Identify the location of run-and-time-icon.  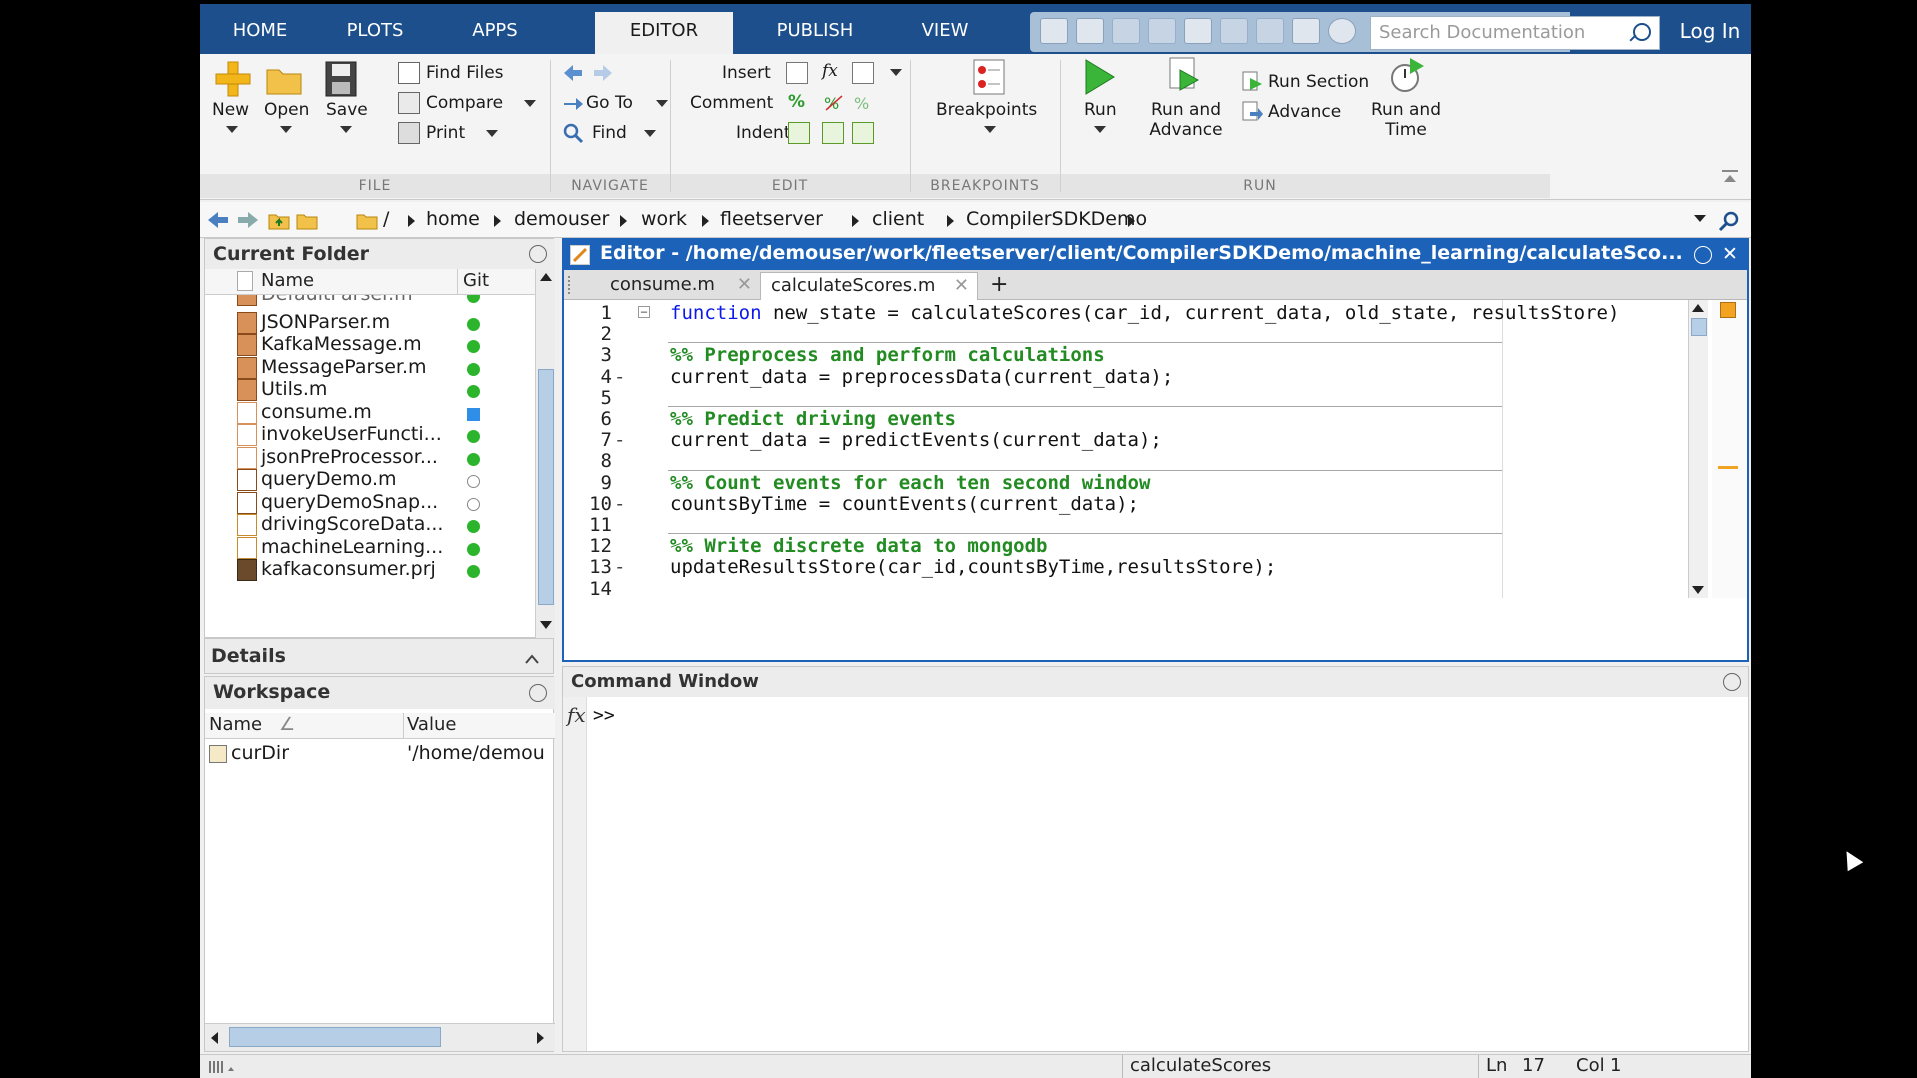
(1407, 75).